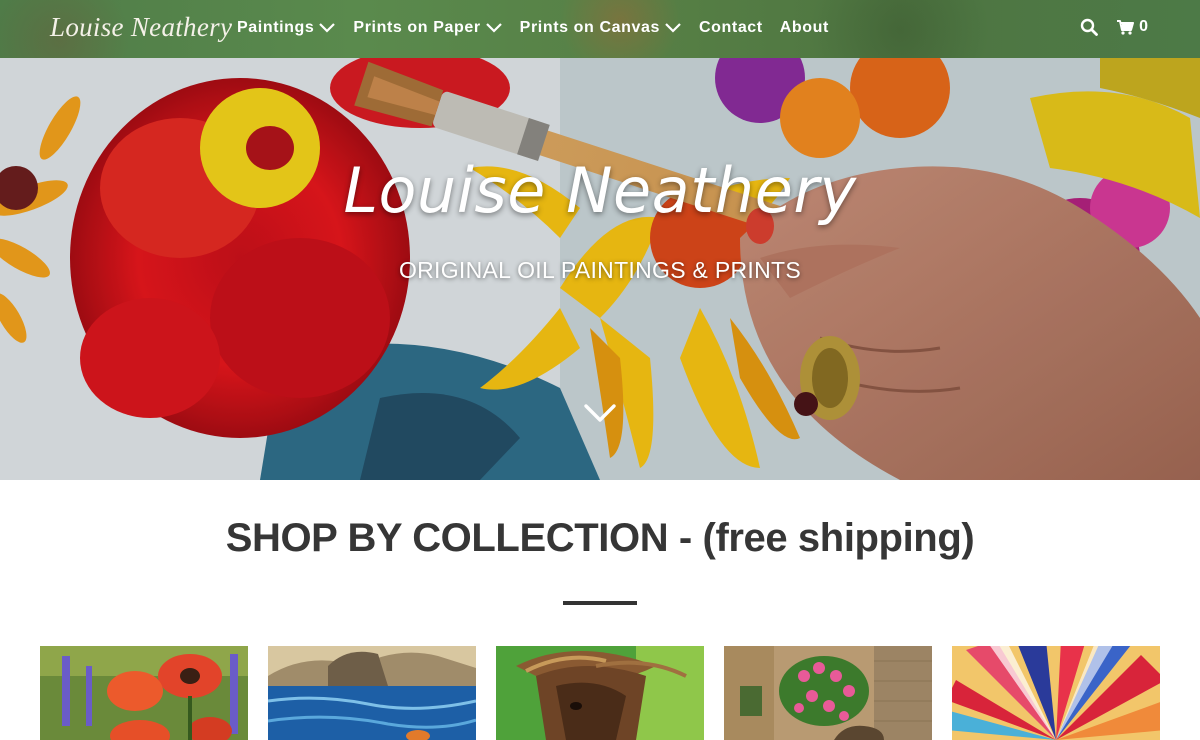  I want to click on search-icon, so click(1089, 27).